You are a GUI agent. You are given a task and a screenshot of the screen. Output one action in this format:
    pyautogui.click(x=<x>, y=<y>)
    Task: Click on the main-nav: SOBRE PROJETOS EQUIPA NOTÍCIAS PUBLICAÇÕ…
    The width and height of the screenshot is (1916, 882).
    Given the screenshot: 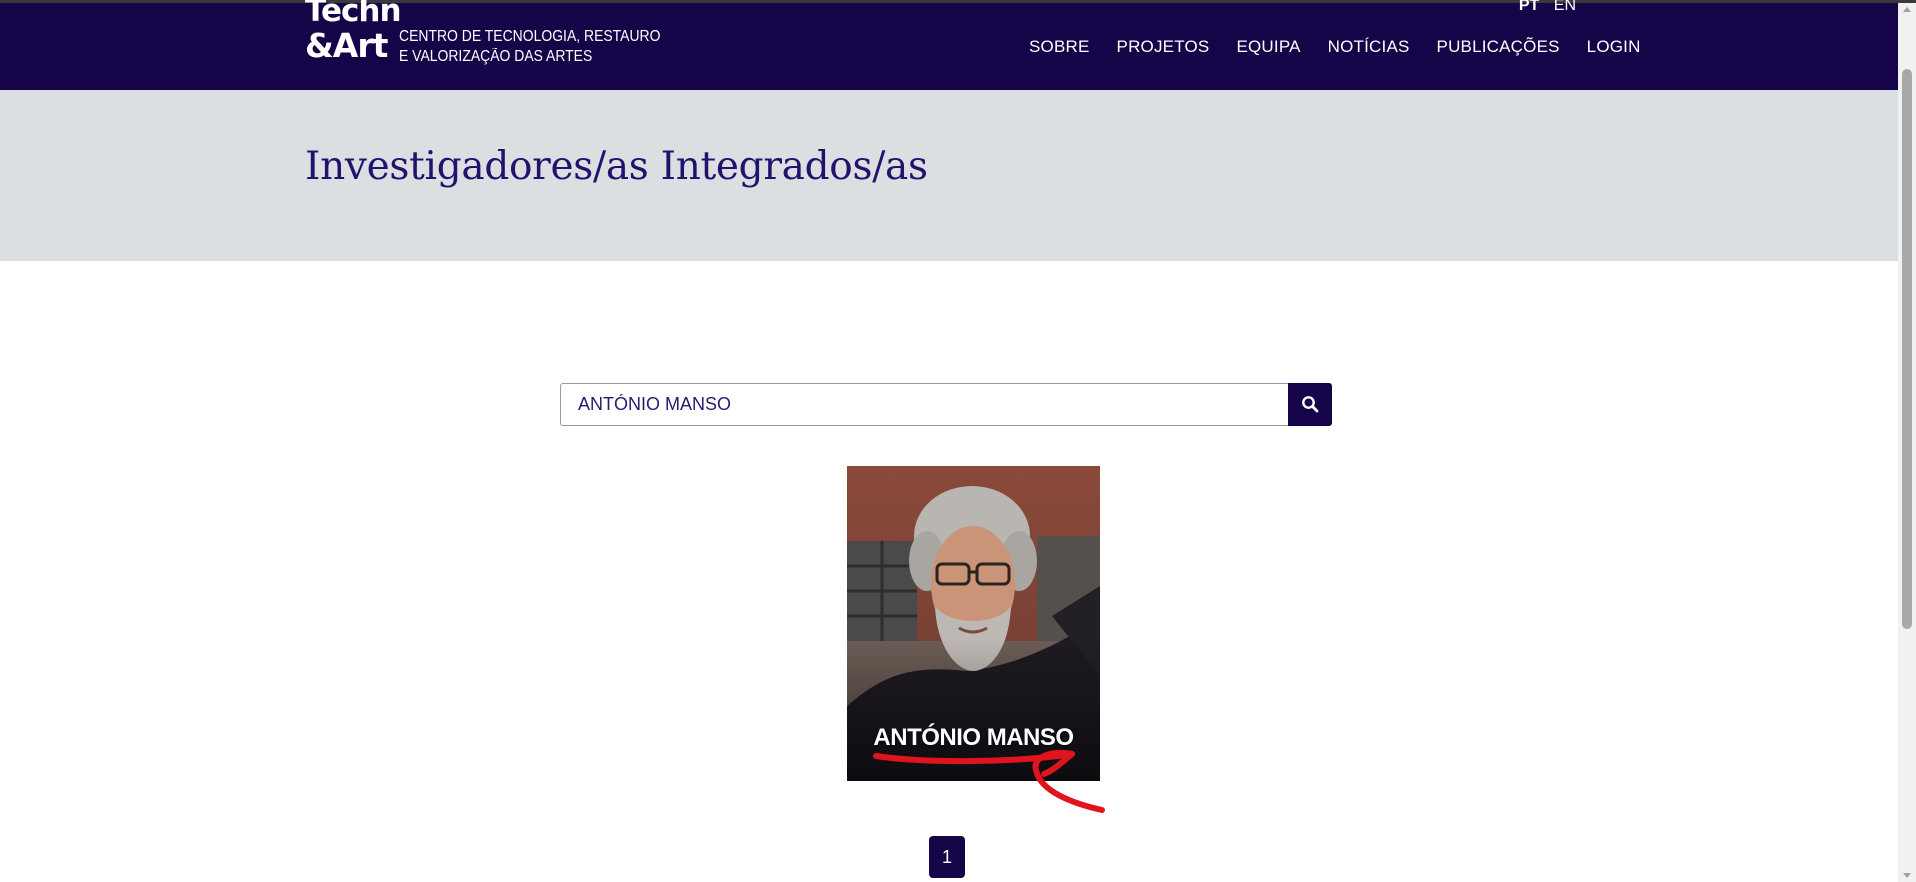 What is the action you would take?
    pyautogui.click(x=1335, y=47)
    